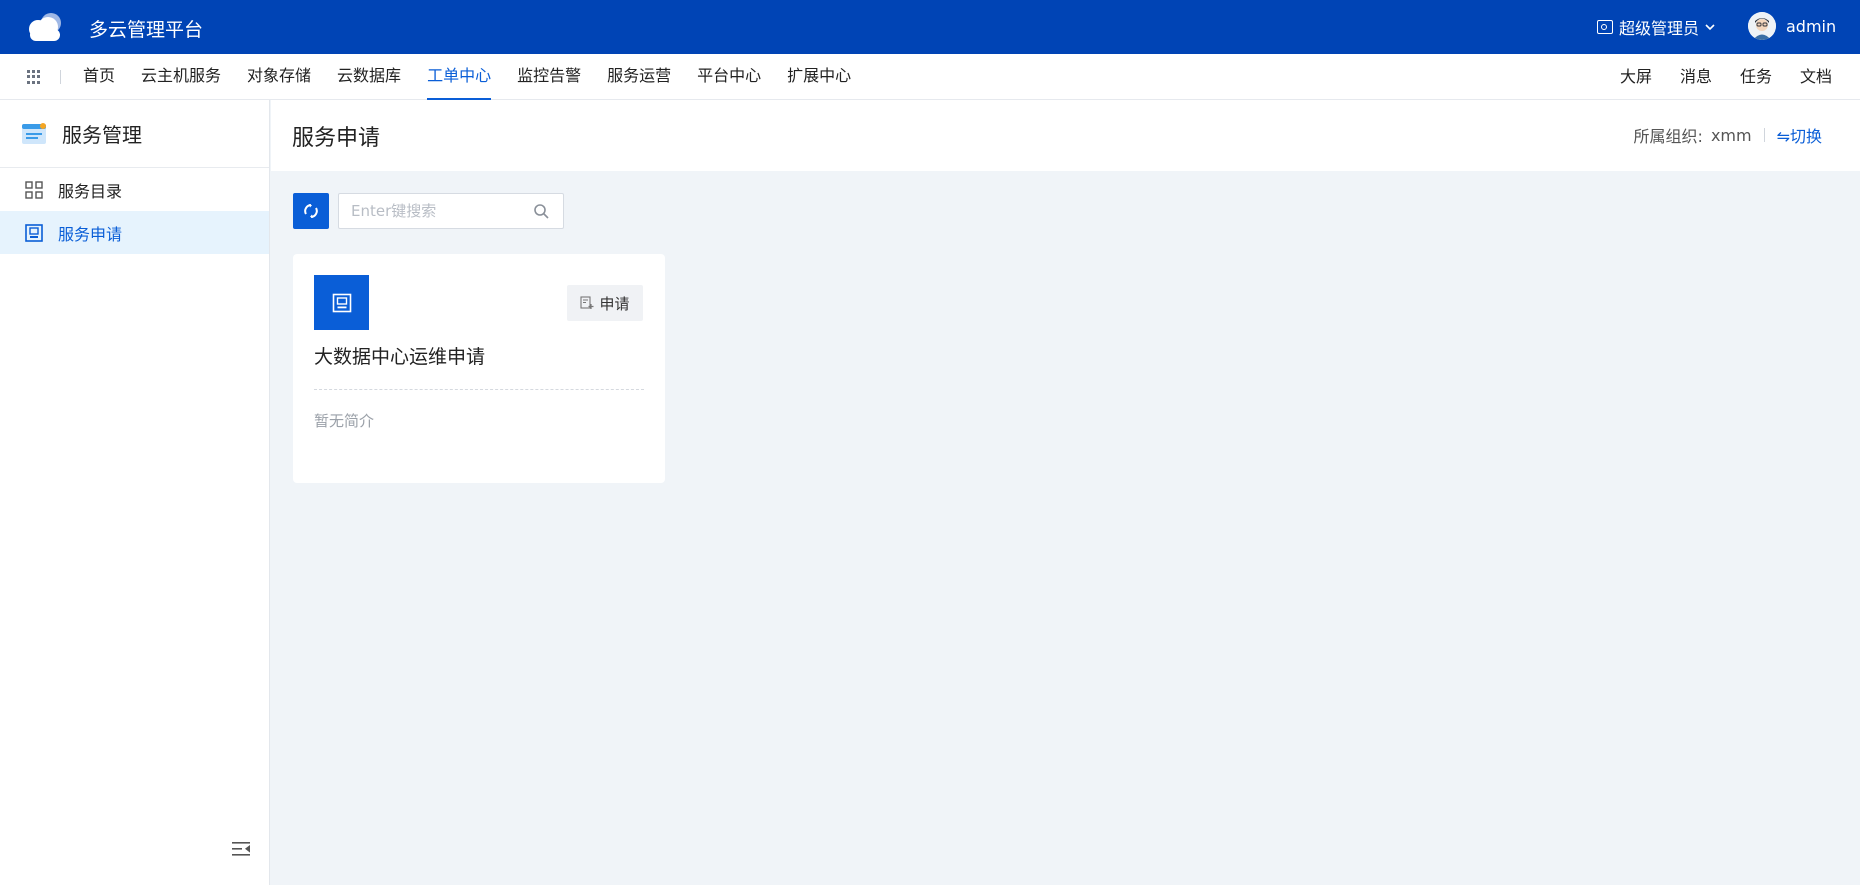  Describe the element at coordinates (1756, 77) in the screenshot. I see `menu-item-tasks: 任务` at that location.